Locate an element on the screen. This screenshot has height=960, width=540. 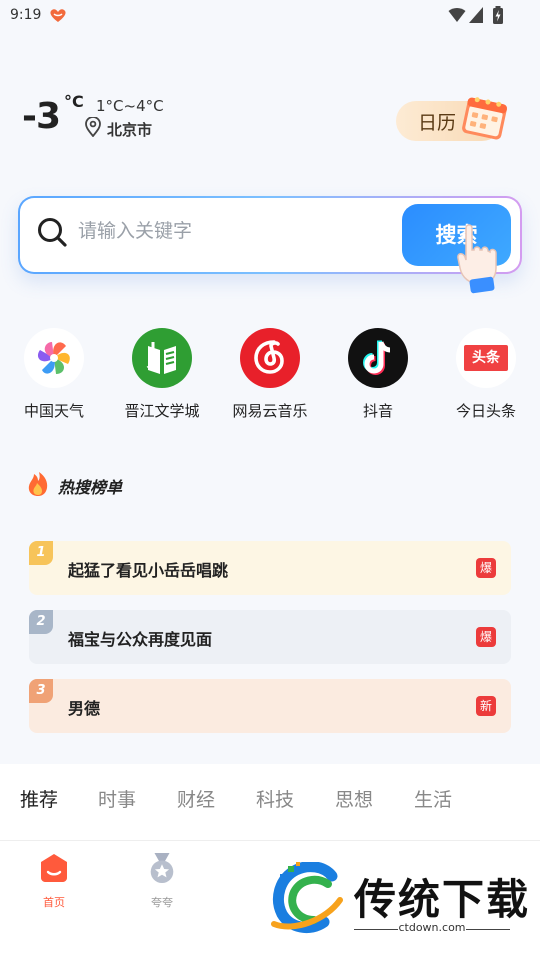
location-pin-icon is located at coordinates (93, 127).